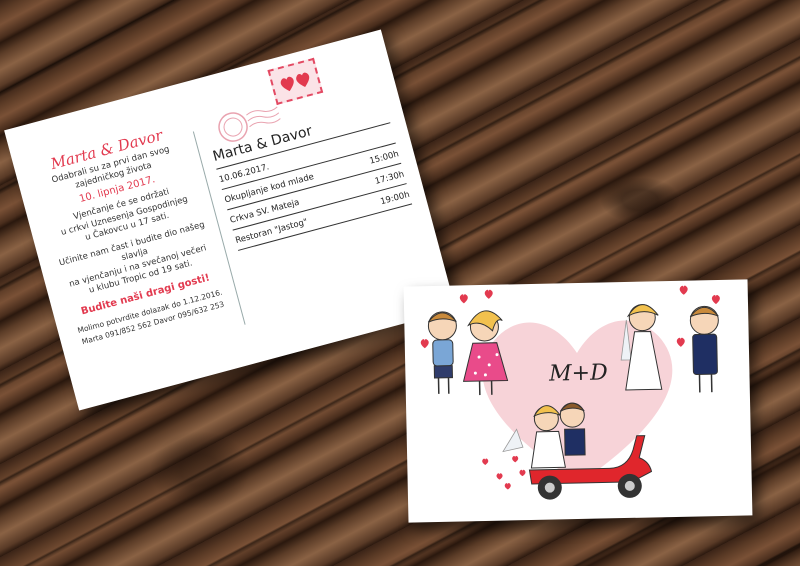 The width and height of the screenshot is (800, 566). I want to click on schedule-time: 19:00h, so click(395, 198).